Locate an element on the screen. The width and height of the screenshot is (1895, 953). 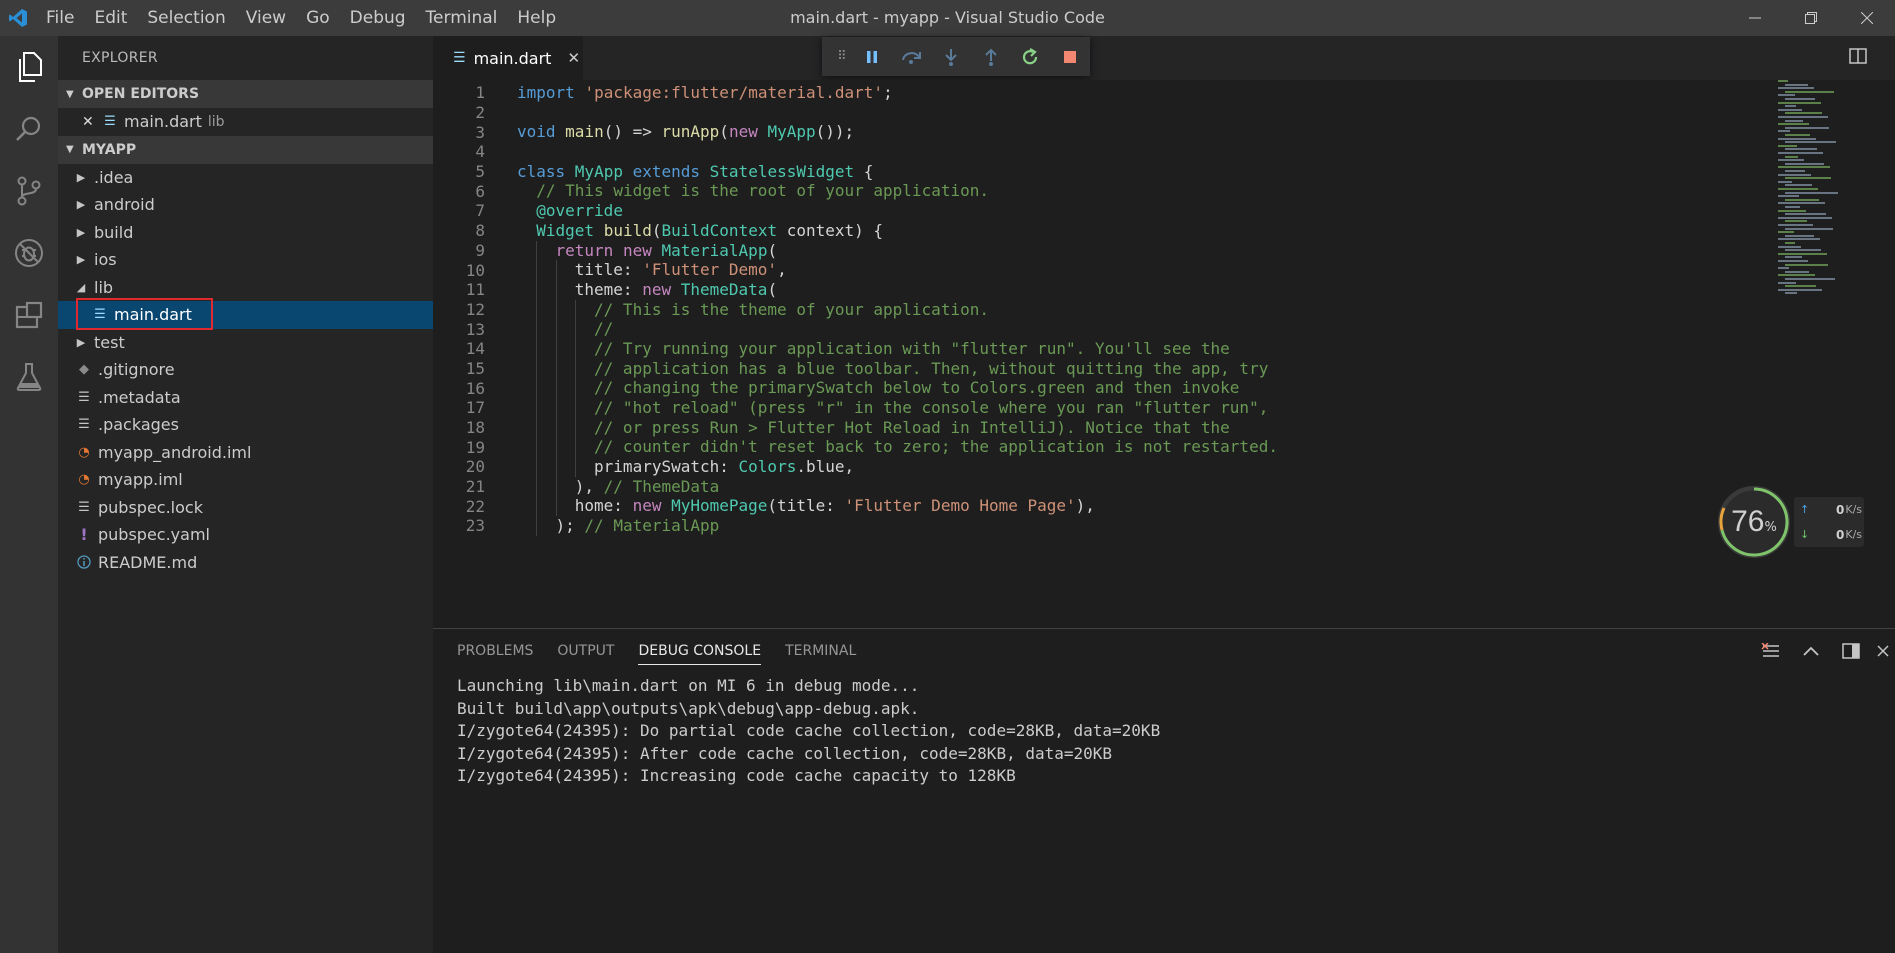
tree-item-metadata: ☰ .metadata is located at coordinates (245, 398).